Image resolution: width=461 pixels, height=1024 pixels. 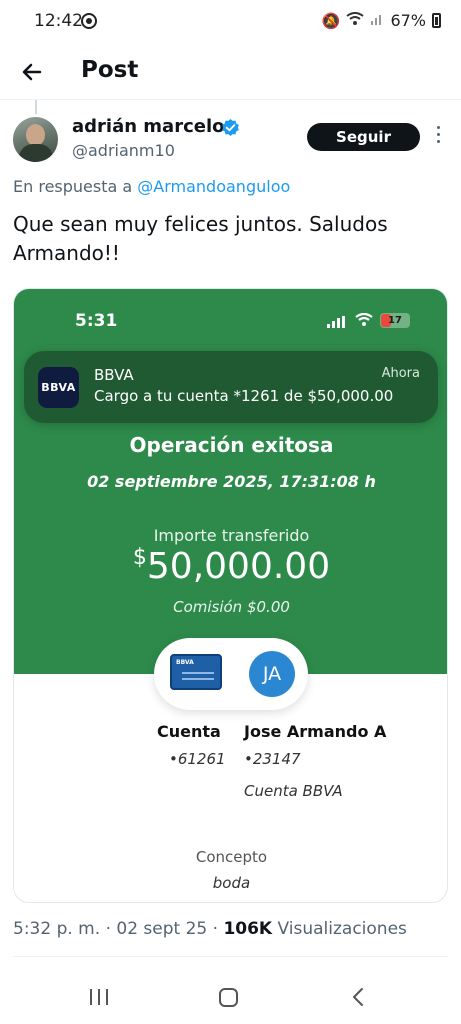 What do you see at coordinates (355, 20) in the screenshot?
I see `wifi-icon` at bounding box center [355, 20].